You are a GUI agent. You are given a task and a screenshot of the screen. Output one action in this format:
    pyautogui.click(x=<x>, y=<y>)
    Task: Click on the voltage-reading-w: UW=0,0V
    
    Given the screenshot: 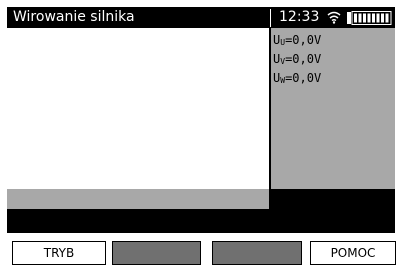 What is the action you would take?
    pyautogui.click(x=297, y=79)
    